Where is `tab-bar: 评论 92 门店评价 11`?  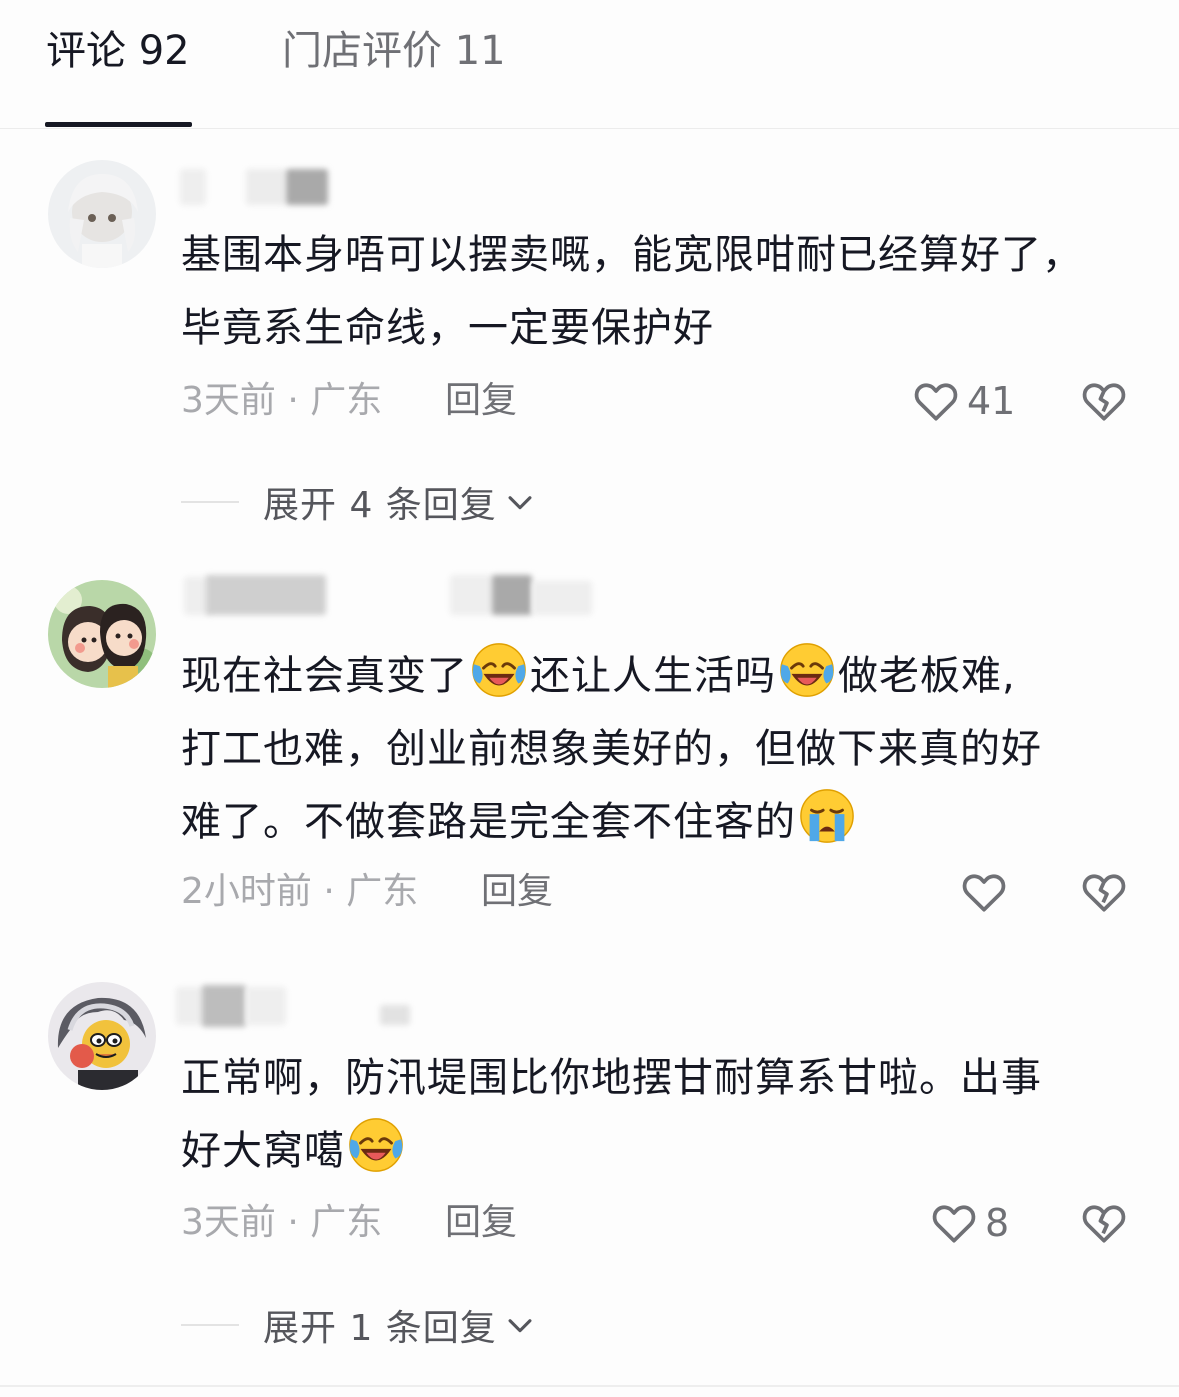
tab-bar: 评论 92 门店评价 11 is located at coordinates (589, 64).